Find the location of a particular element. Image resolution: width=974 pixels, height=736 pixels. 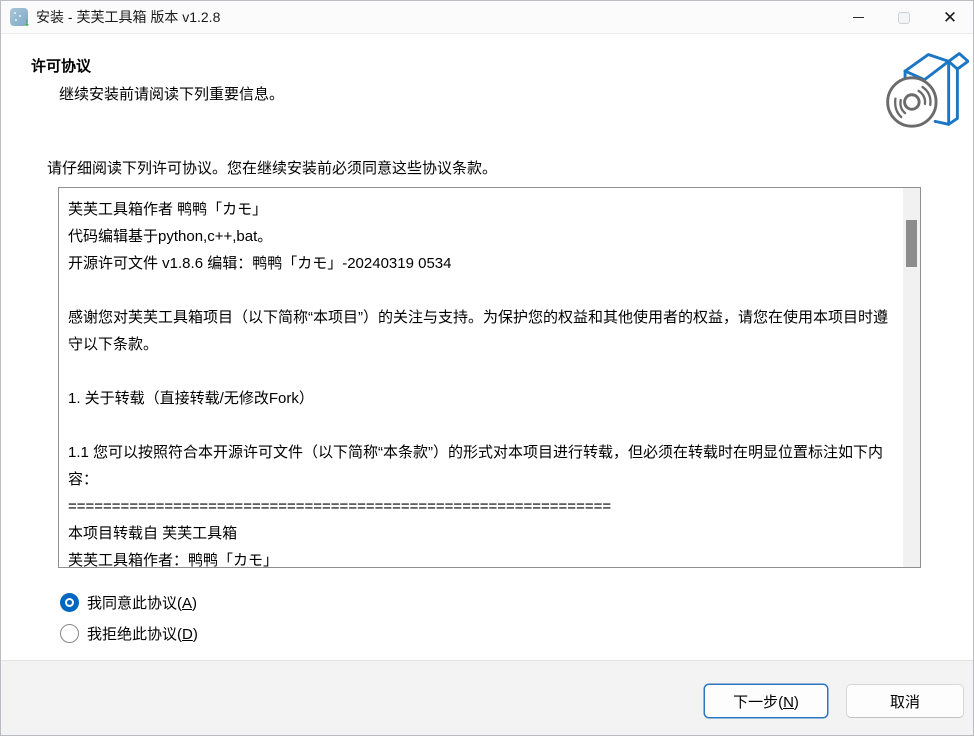

license-instruction: 请仔细阅读下列许可协议。您在继续安装前必须同意这些协议条款。 is located at coordinates (272, 168).